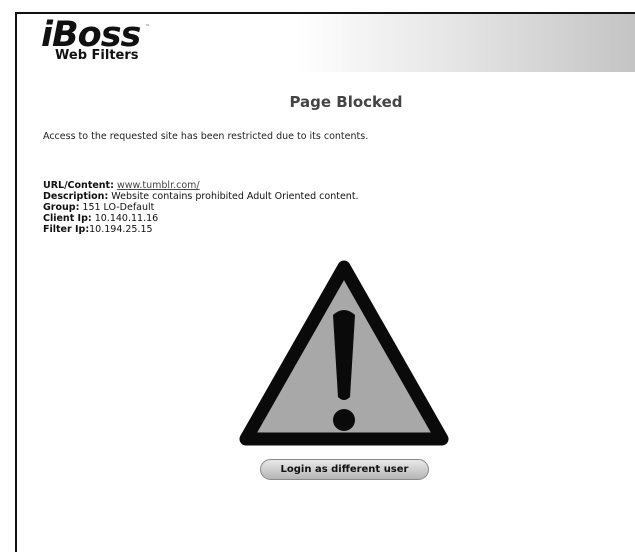 This screenshot has height=552, width=635. Describe the element at coordinates (344, 469) in the screenshot. I see `login-different-user-button: Login as different user` at that location.